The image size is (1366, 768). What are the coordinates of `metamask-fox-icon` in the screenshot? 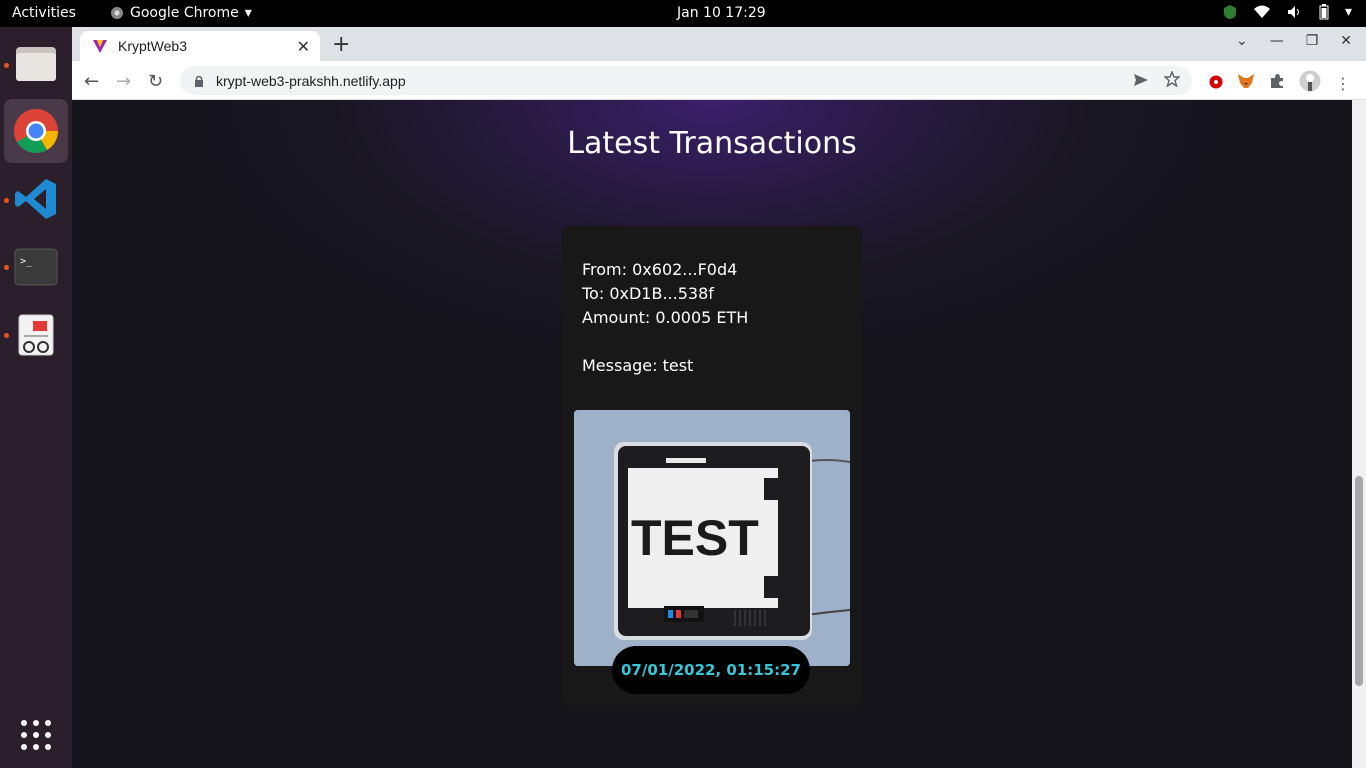 It's located at (1246, 83).